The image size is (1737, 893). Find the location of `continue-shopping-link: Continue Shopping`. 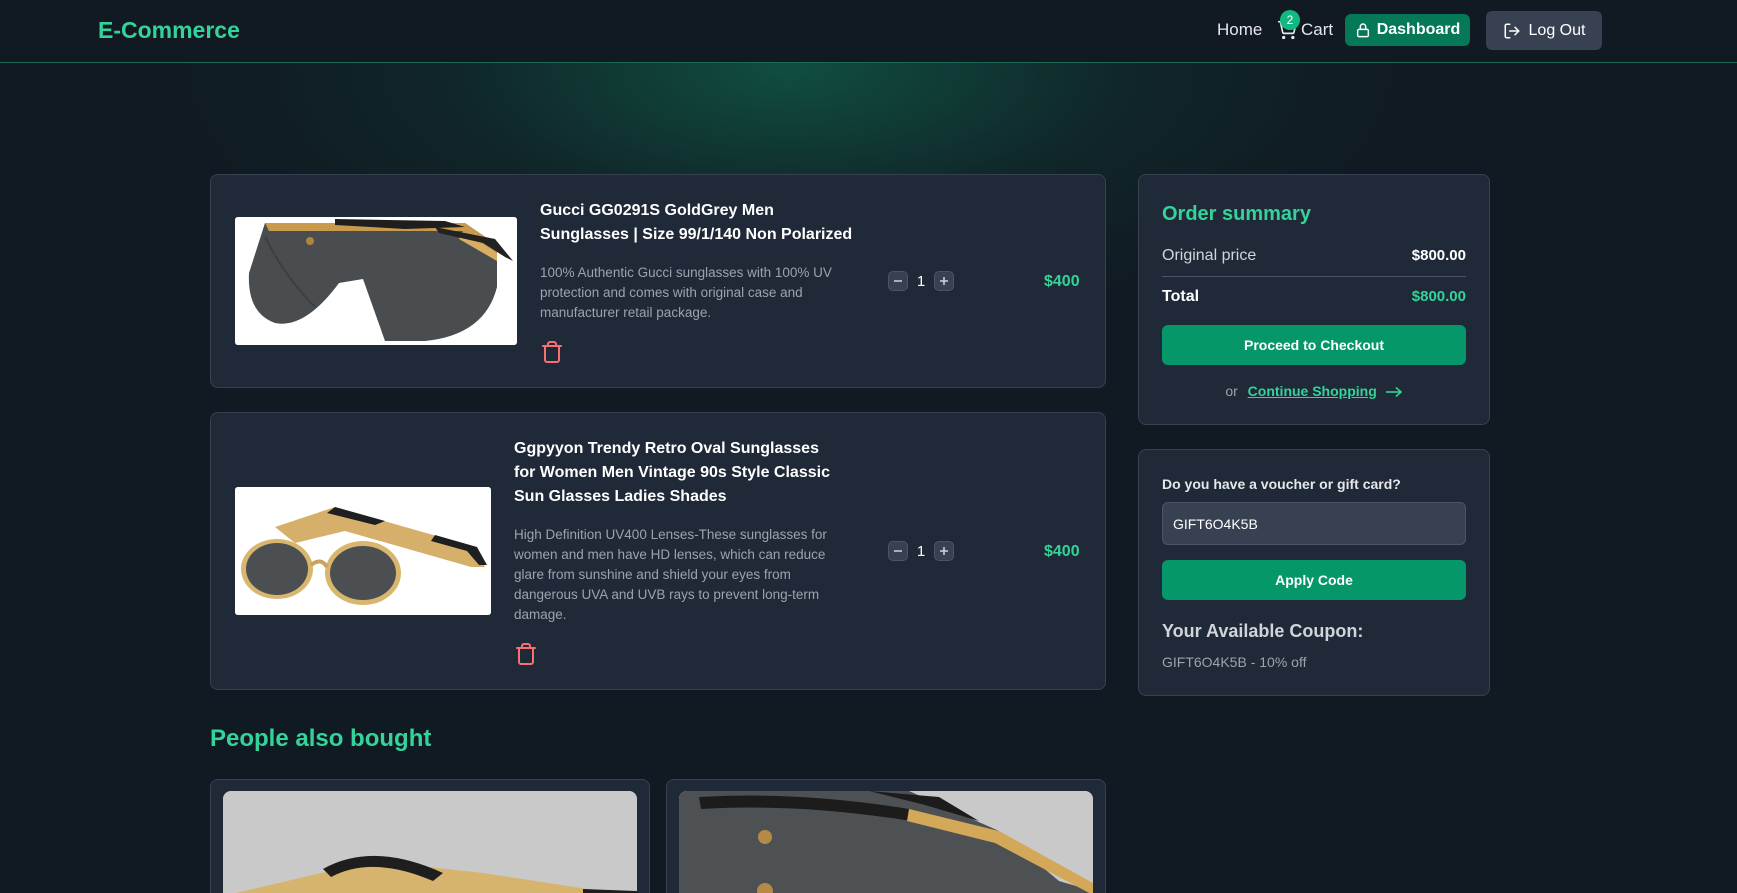

continue-shopping-link: Continue Shopping is located at coordinates (1312, 391).